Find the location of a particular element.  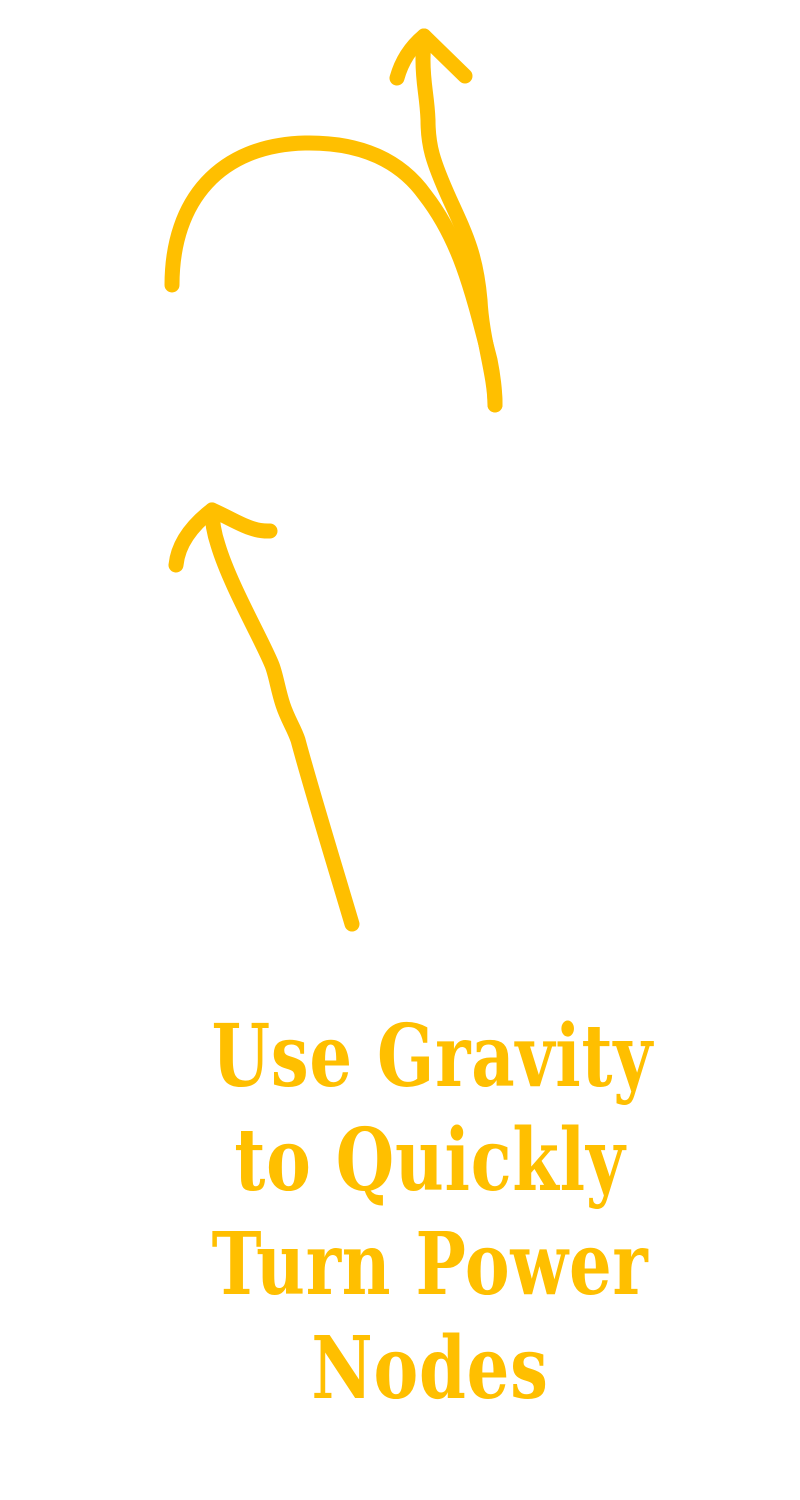

curved-up-arrow-icon is located at coordinates (333, 220).